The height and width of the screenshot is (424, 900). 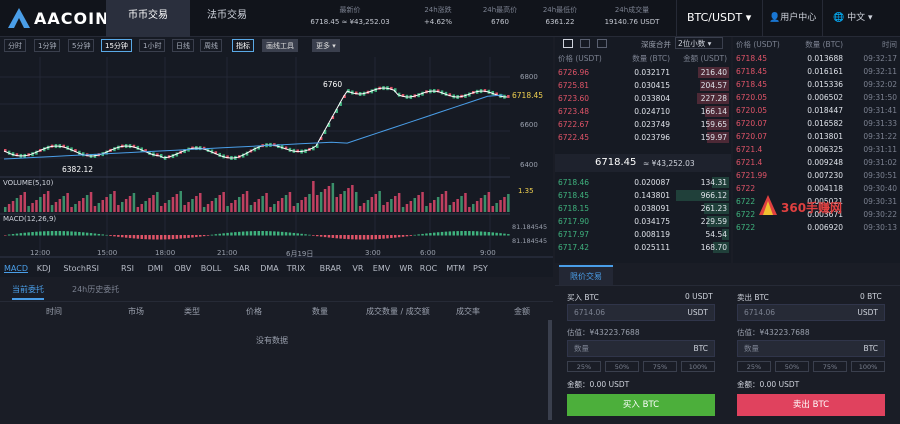 I want to click on indicator-psy: PSY, so click(x=480, y=268).